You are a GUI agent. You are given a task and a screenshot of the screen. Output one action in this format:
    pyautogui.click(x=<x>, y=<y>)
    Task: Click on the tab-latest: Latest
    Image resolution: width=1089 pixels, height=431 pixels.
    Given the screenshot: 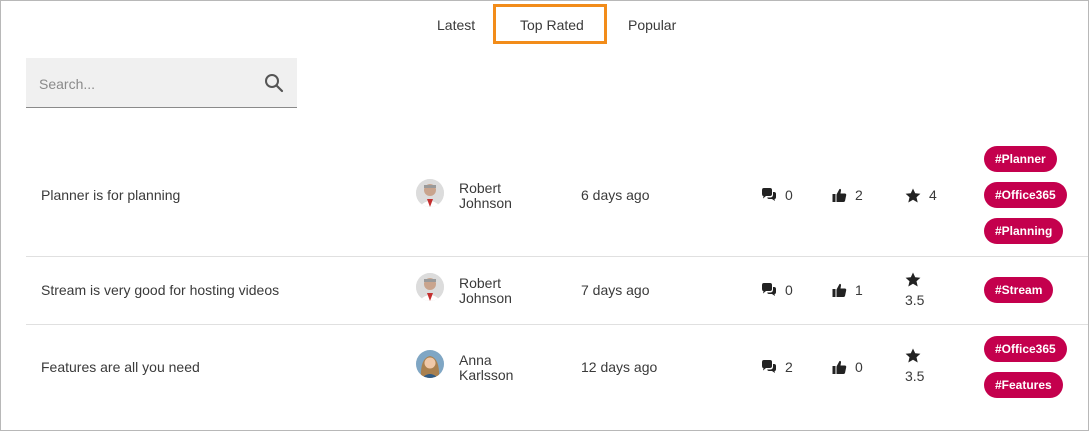 What is the action you would take?
    pyautogui.click(x=456, y=25)
    